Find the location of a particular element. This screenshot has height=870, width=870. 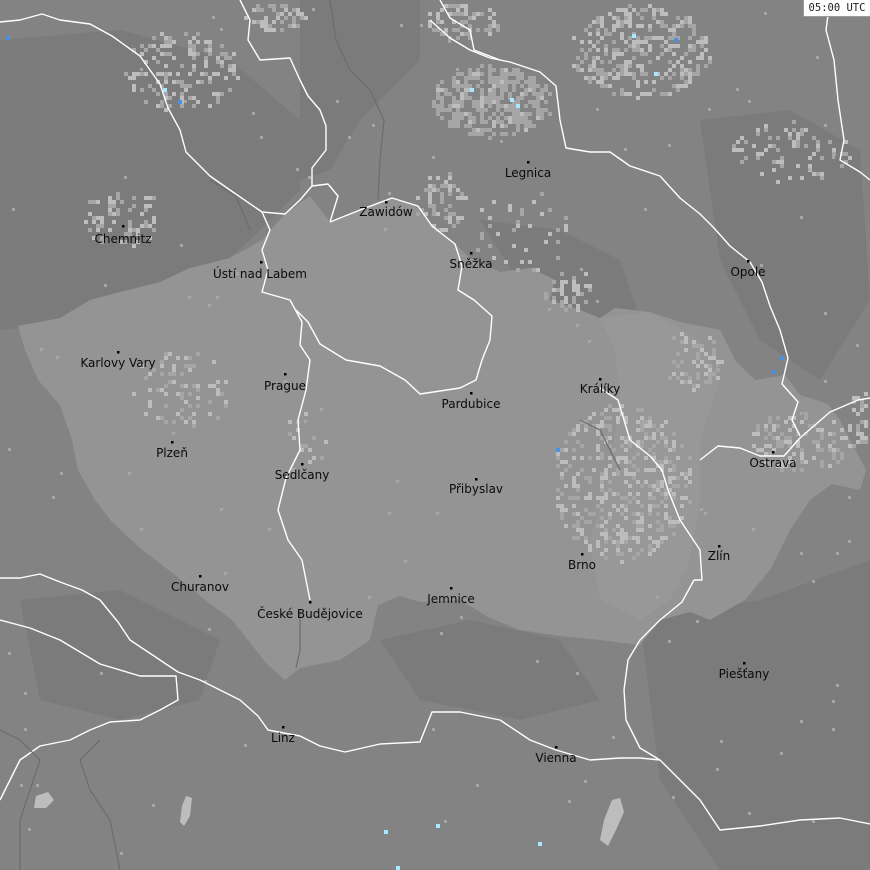

timestamp-label: 05:00 UTC is located at coordinates (836, 8).